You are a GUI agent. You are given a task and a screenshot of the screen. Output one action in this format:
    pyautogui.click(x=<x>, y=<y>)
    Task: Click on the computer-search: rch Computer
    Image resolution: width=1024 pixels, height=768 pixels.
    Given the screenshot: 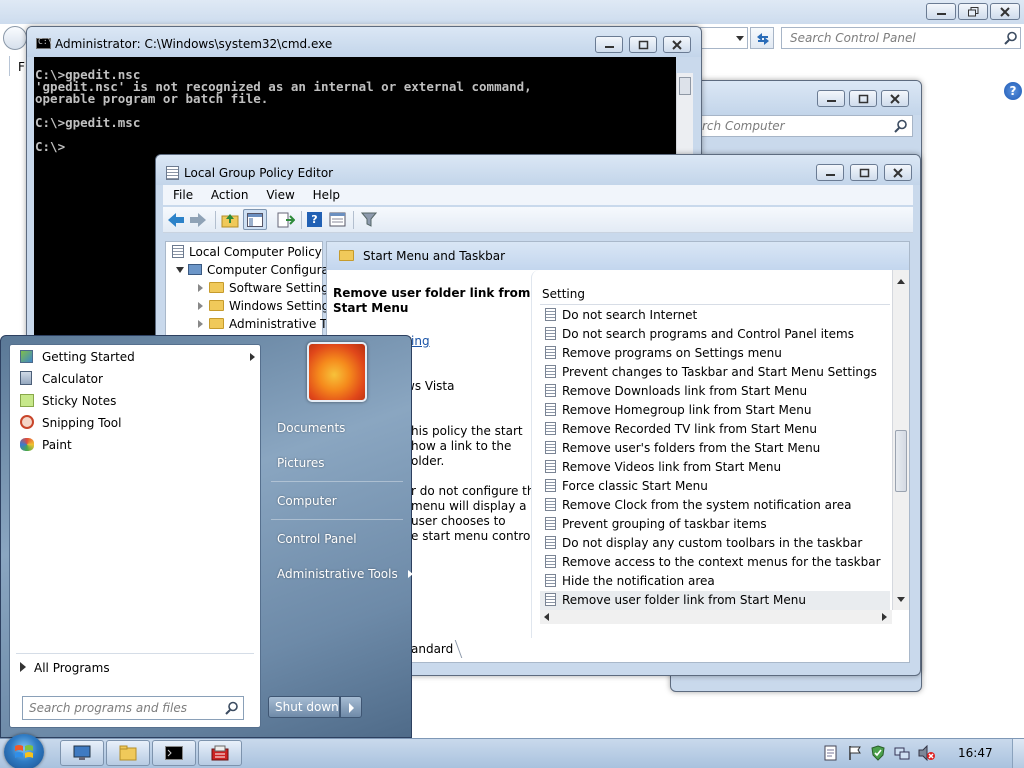 What is the action you would take?
    pyautogui.click(x=803, y=126)
    